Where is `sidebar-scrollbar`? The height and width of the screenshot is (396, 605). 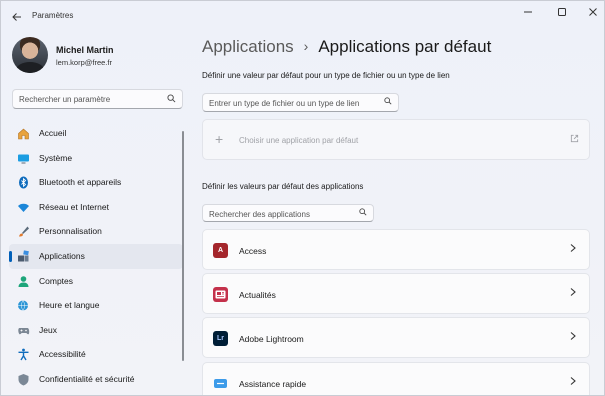
sidebar-scrollbar is located at coordinates (183, 246).